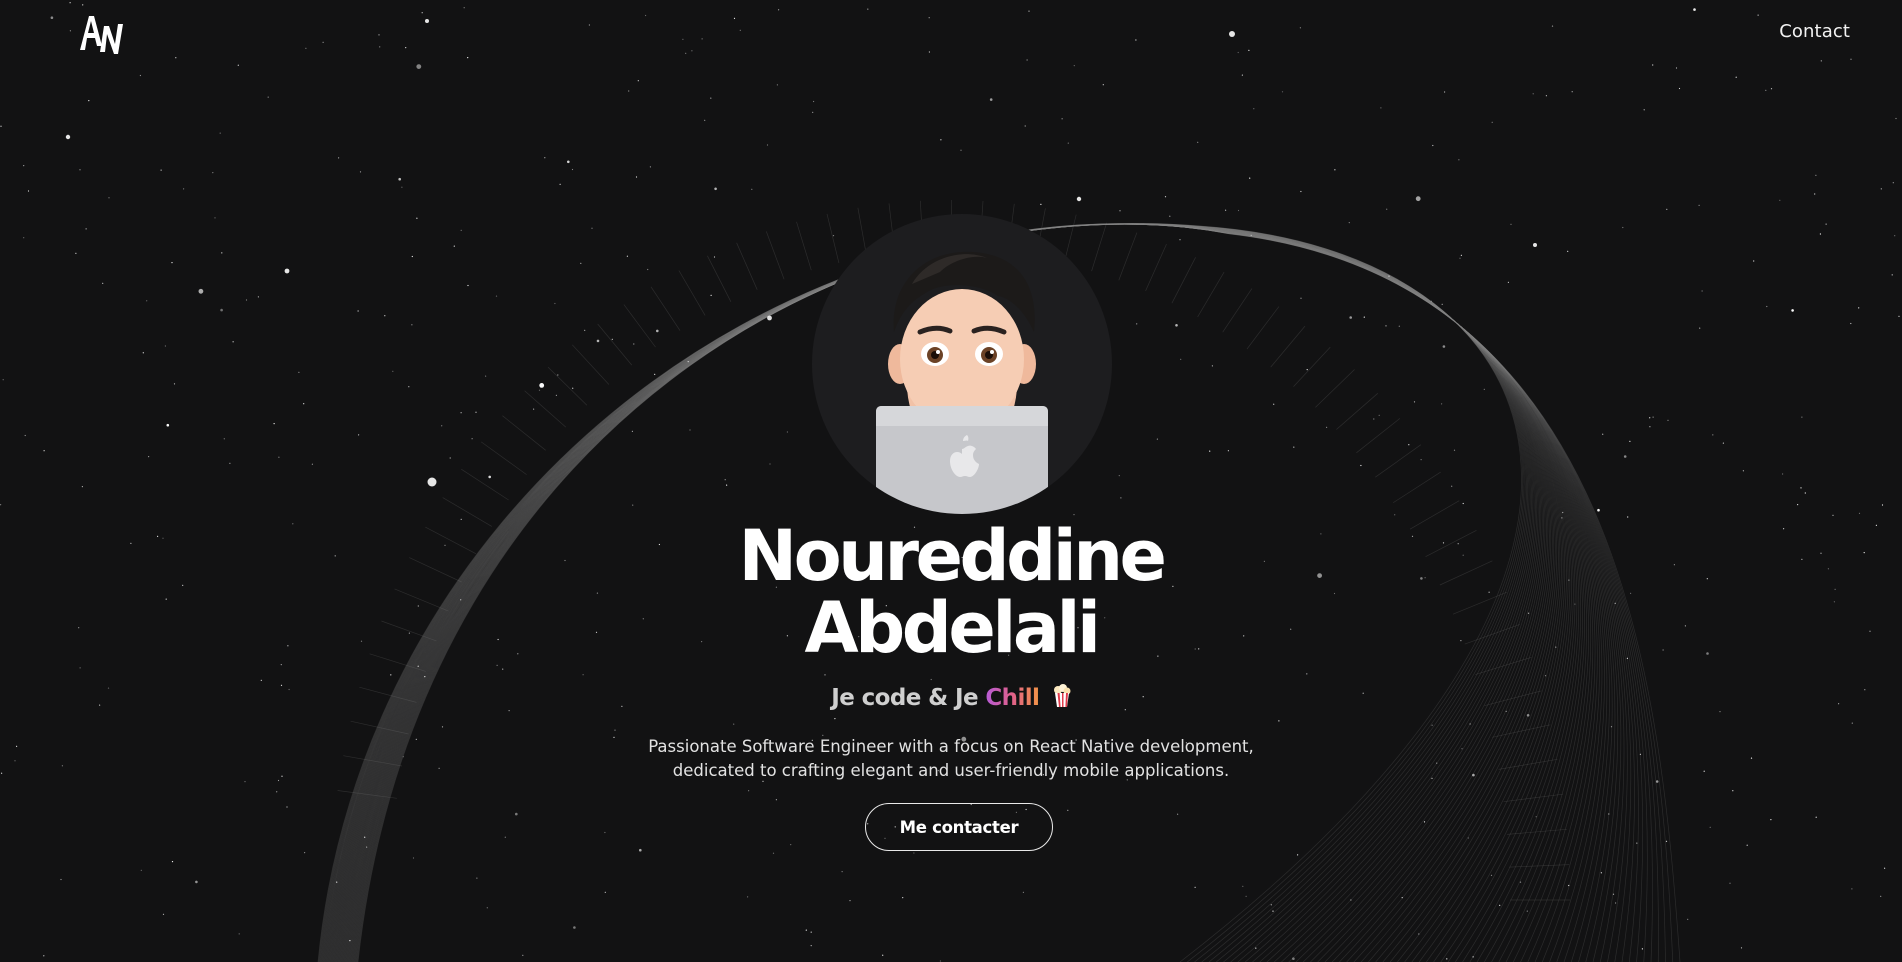 This screenshot has height=962, width=1902. I want to click on logo-an-icon, so click(101, 33).